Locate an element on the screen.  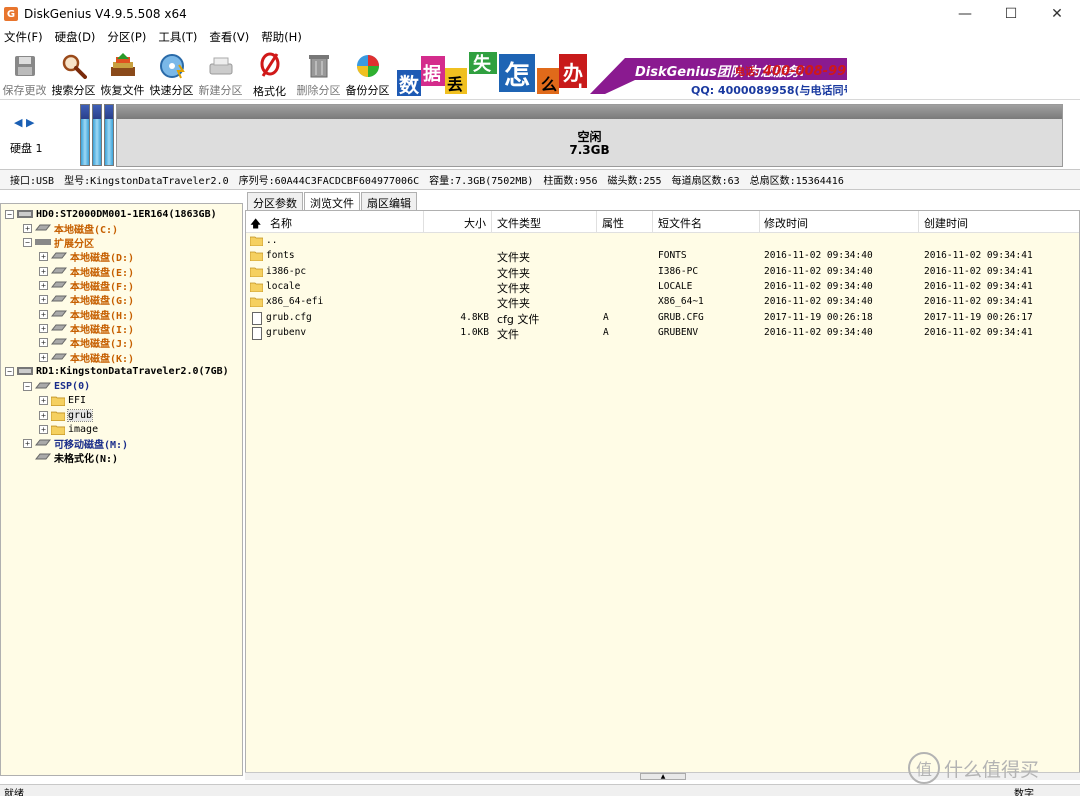
banner-qq: QQ: 4000089958(与电话同号) is located at coordinates (769, 90).